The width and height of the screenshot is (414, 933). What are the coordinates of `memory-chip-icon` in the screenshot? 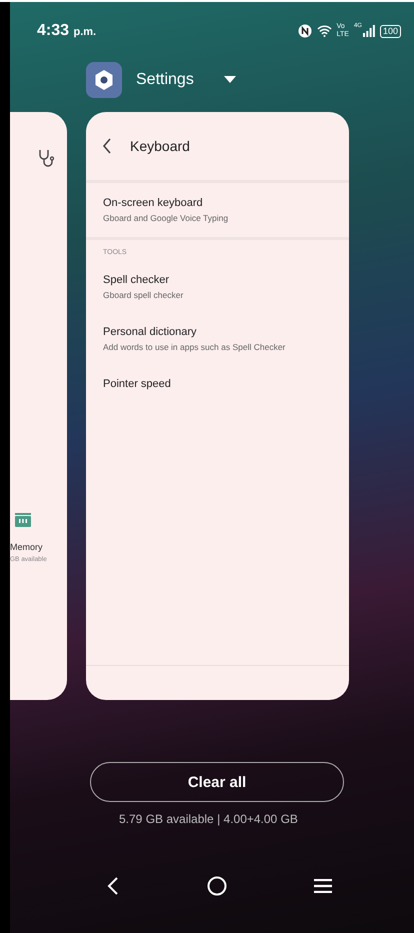 It's located at (23, 520).